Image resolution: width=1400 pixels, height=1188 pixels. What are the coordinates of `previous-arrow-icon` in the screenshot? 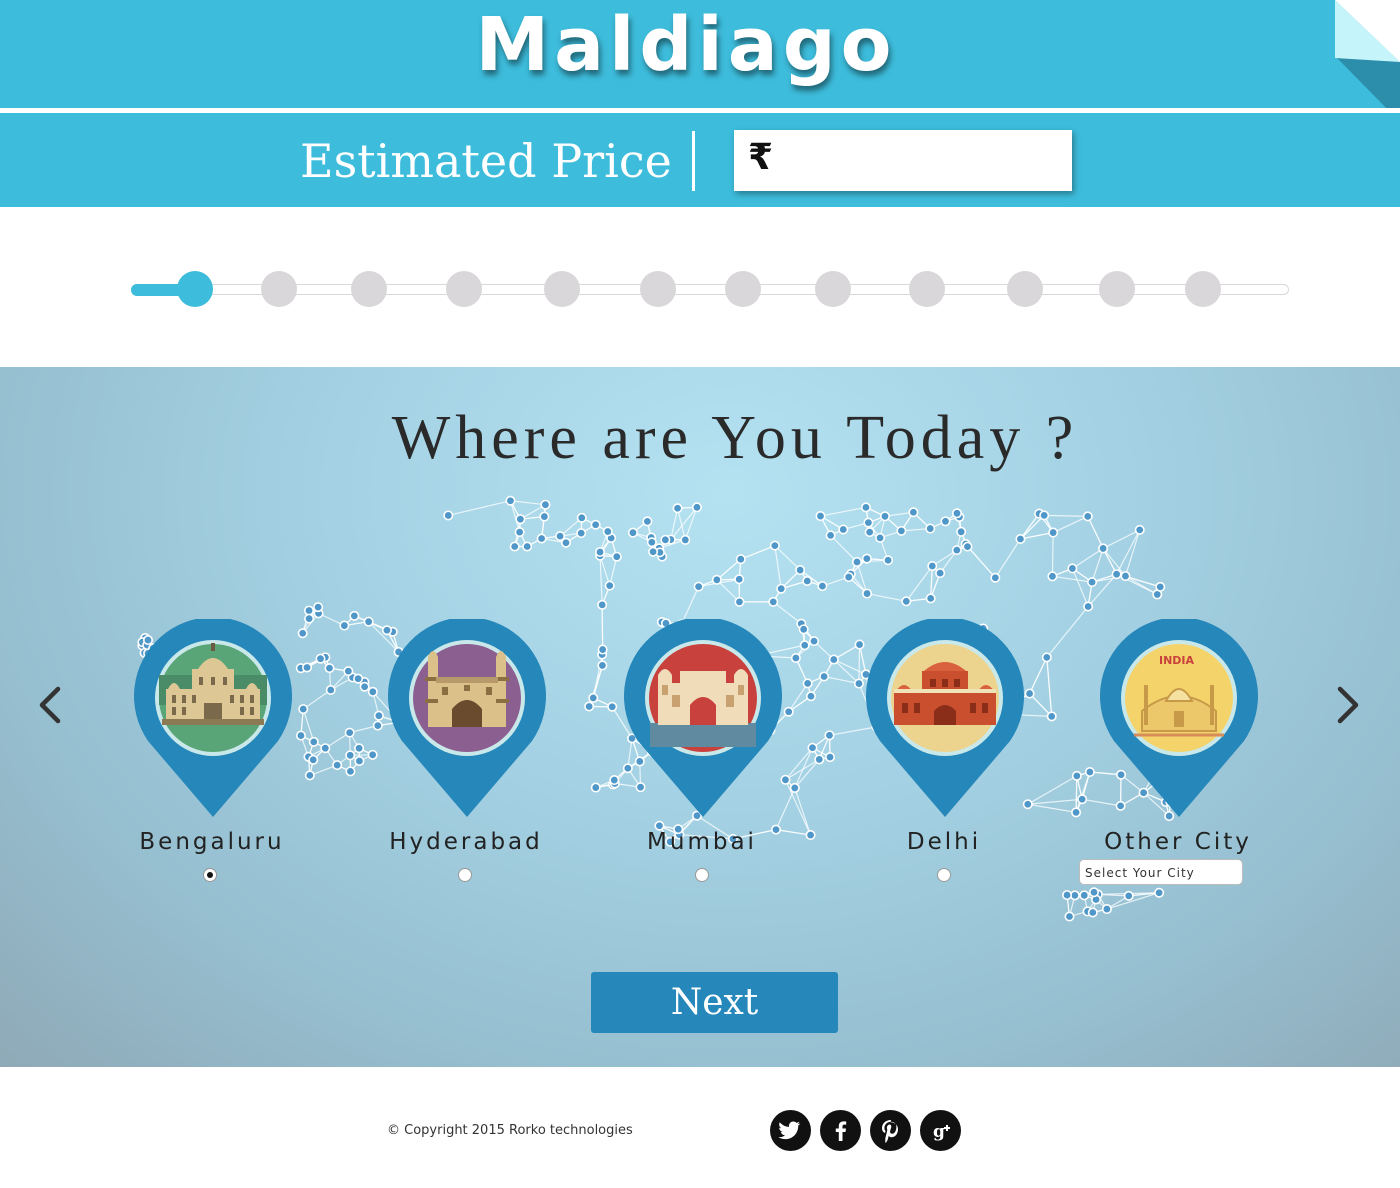 It's located at (51, 705).